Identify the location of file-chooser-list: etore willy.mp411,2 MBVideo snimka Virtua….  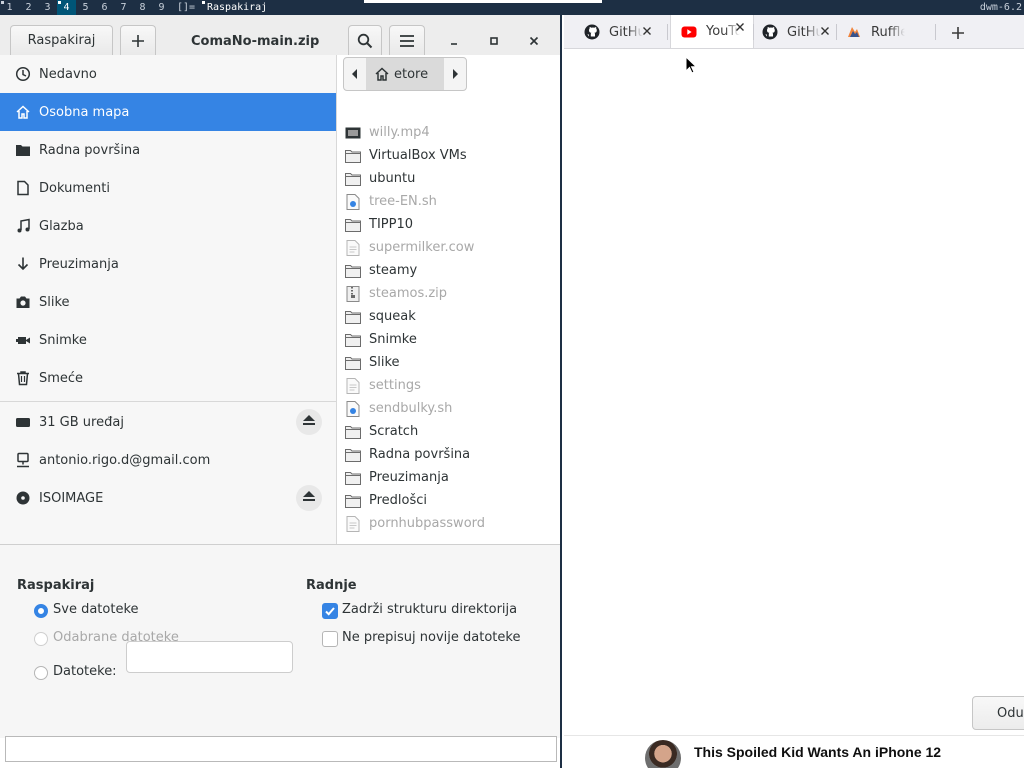
(448, 300).